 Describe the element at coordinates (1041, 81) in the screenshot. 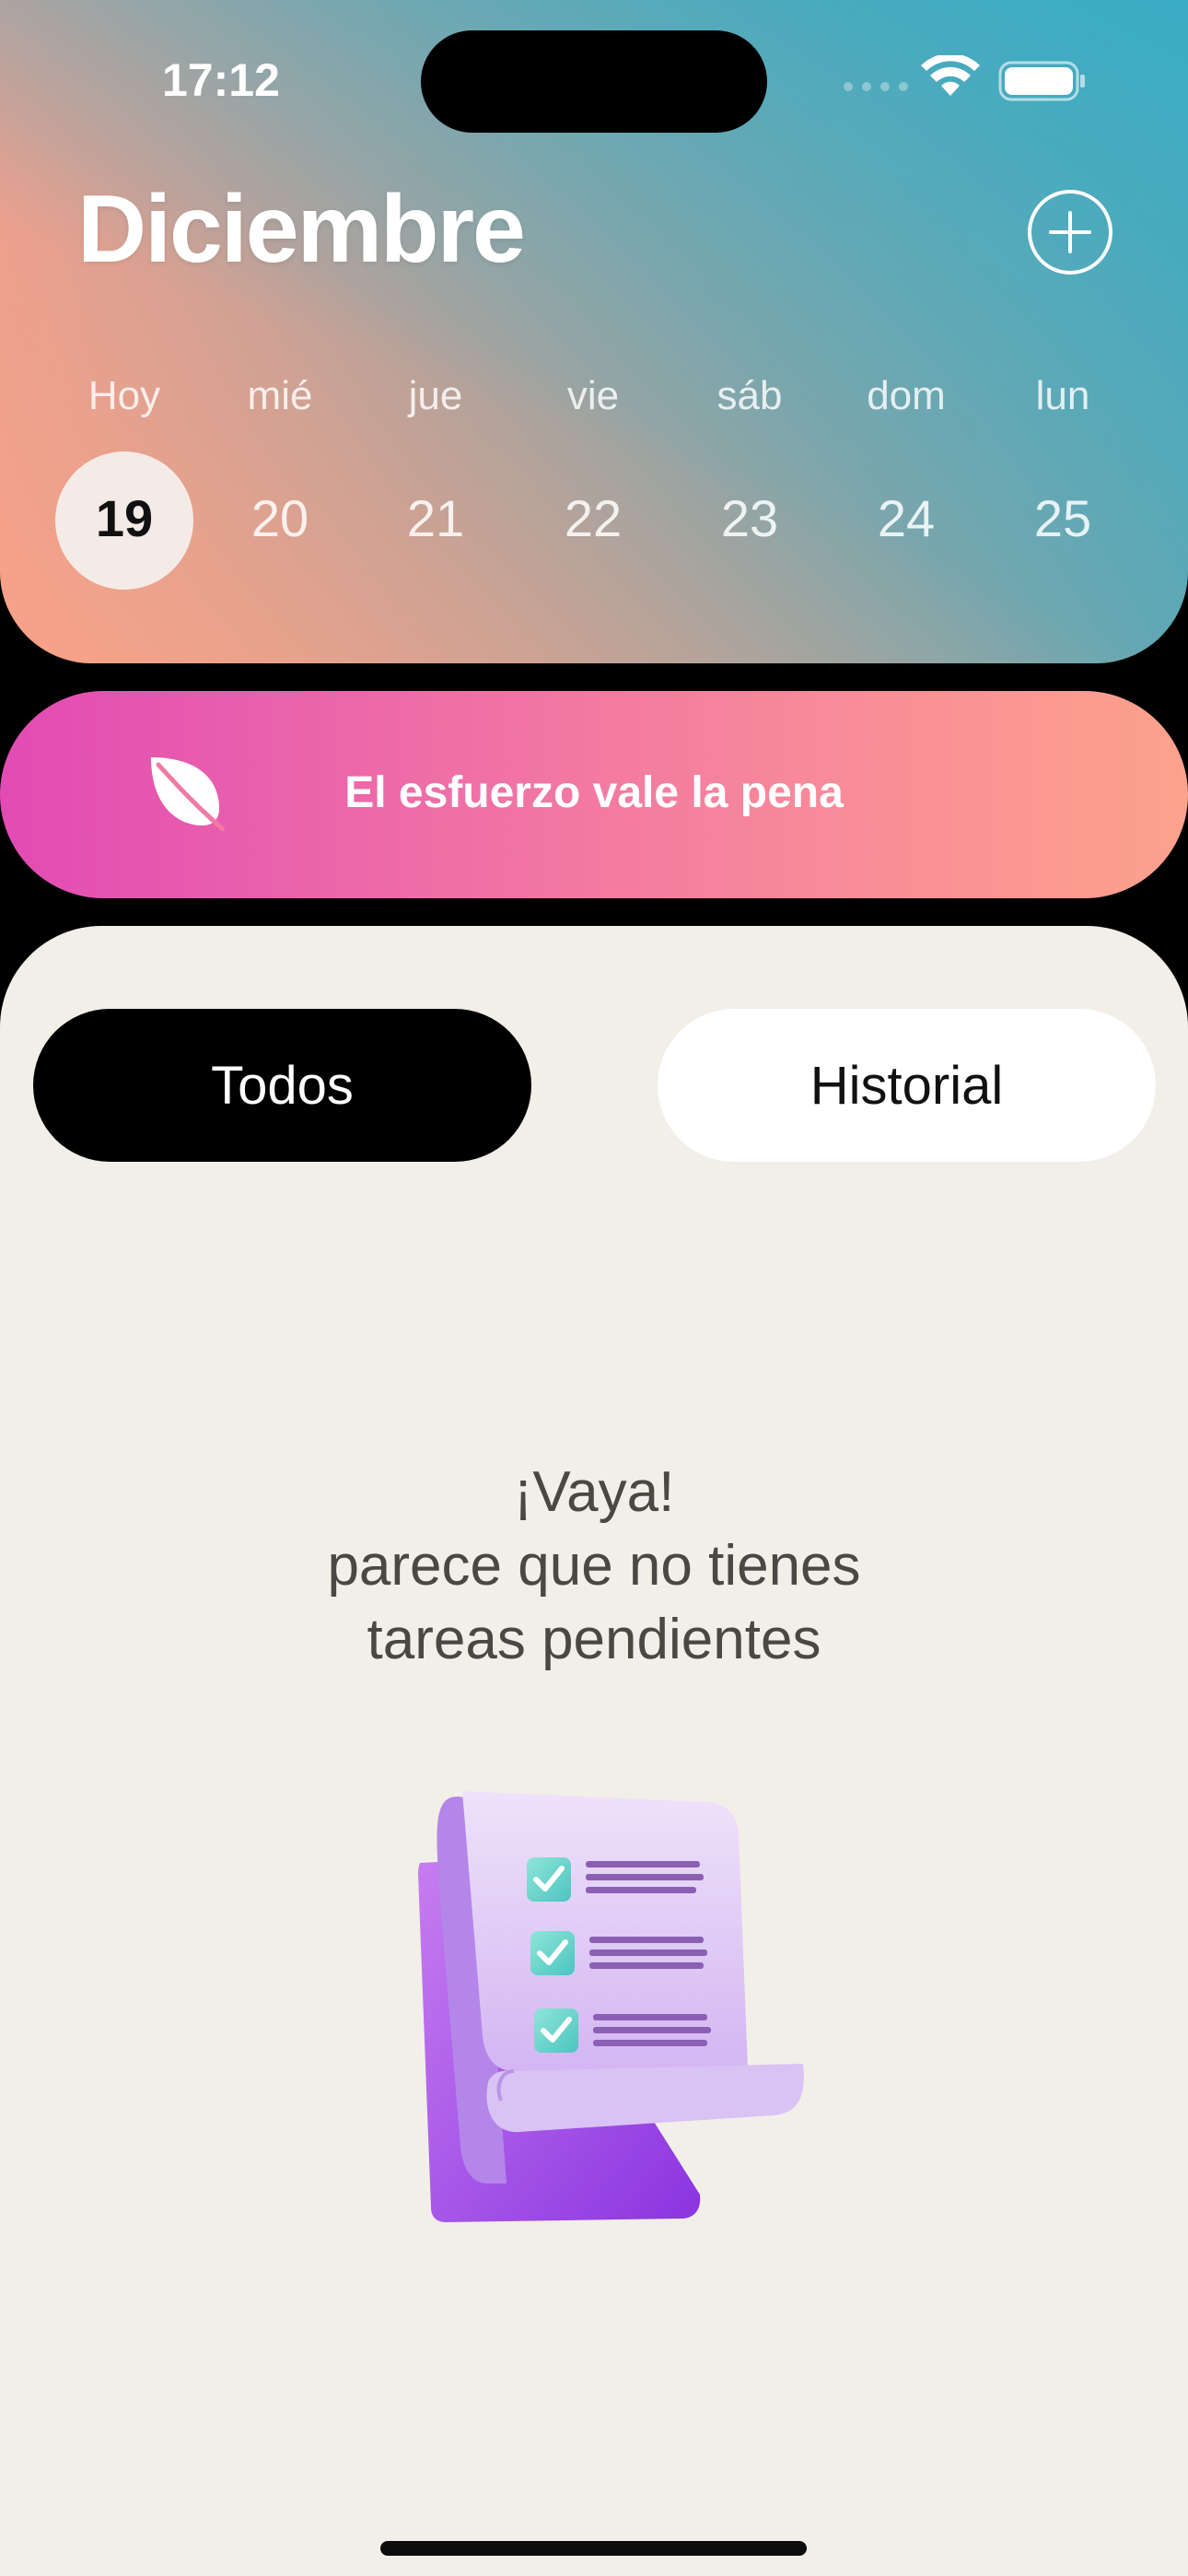

I see `battery-icon` at that location.